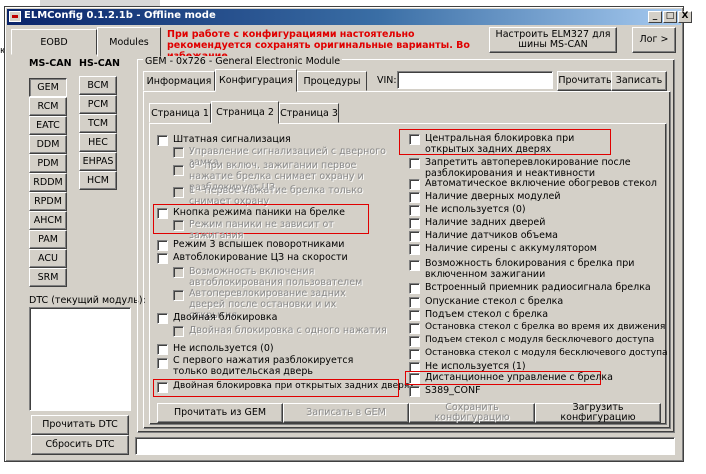 The height and width of the screenshot is (474, 706). Describe the element at coordinates (48, 182) in the screenshot. I see `module-rddm-button: RDDM` at that location.